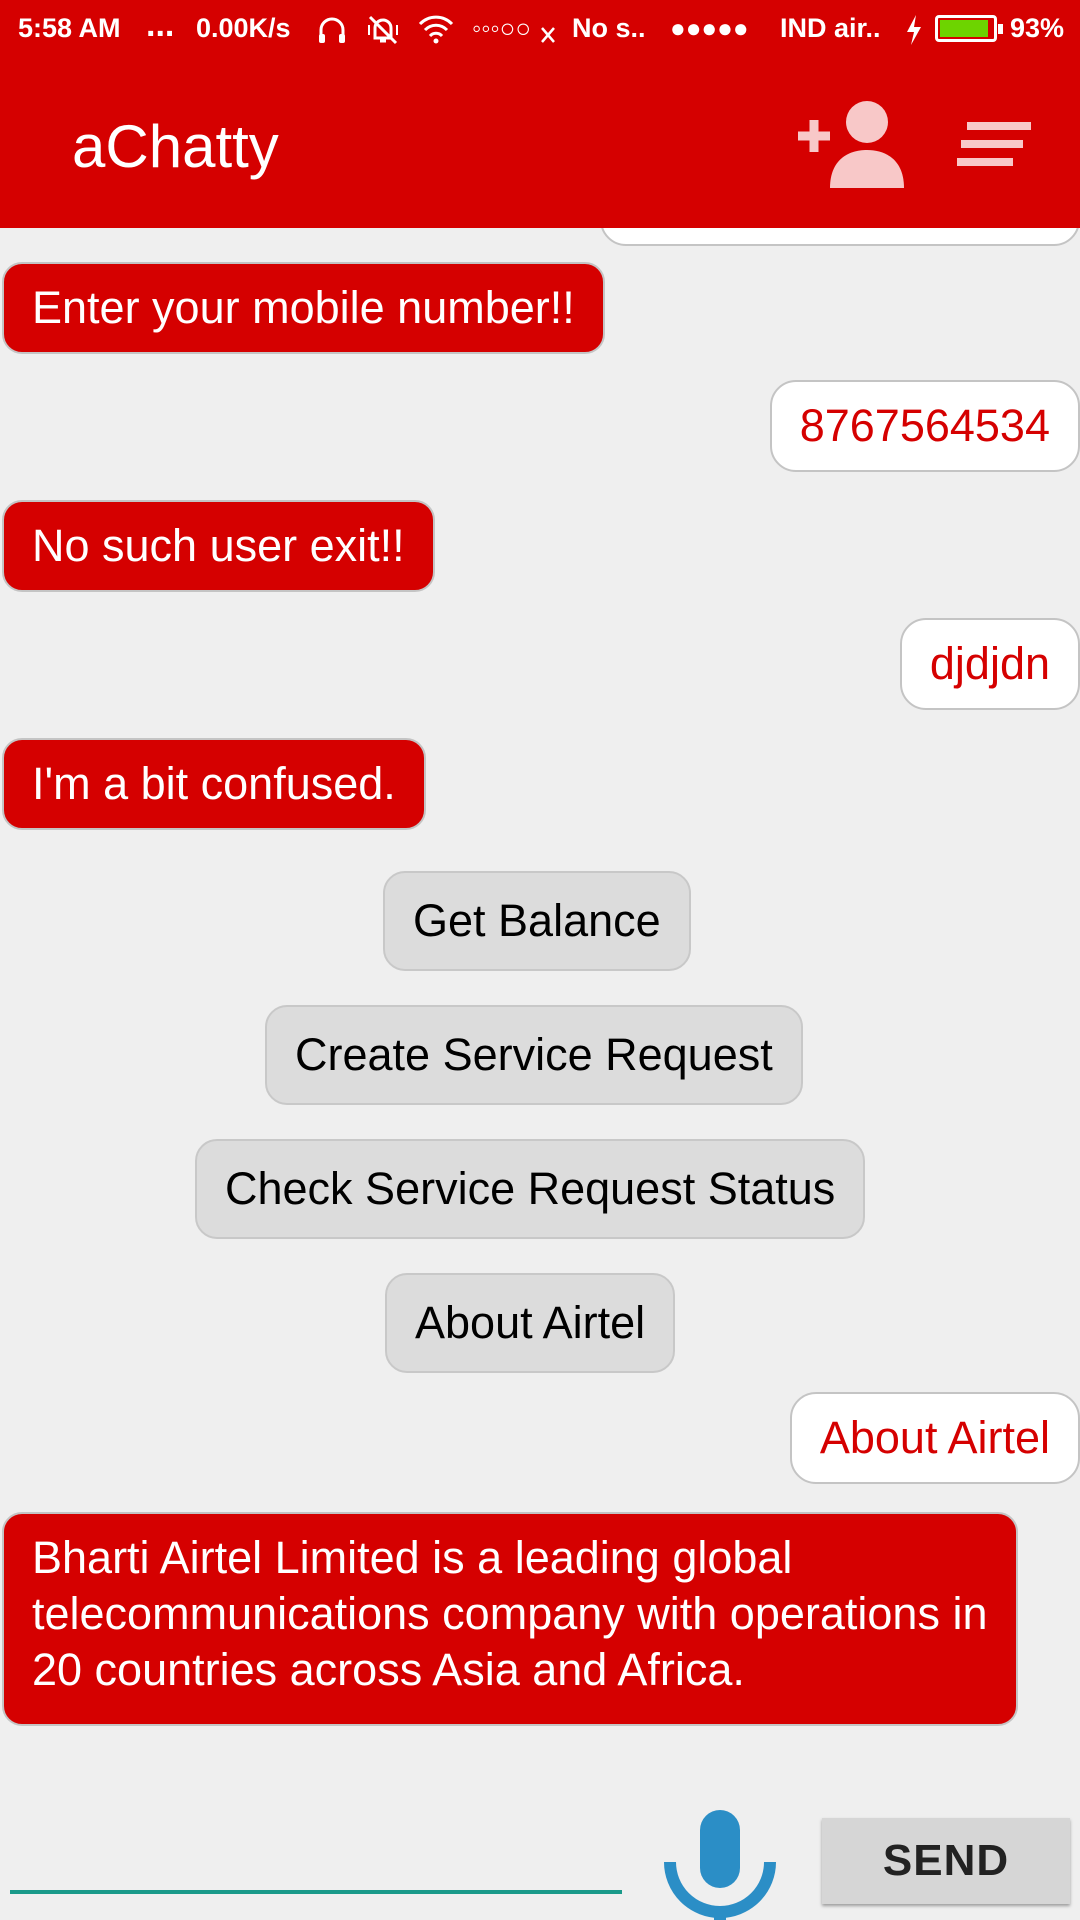 This screenshot has height=1920, width=1080. What do you see at coordinates (830, 28) in the screenshot?
I see `carrier-name: IND air..` at bounding box center [830, 28].